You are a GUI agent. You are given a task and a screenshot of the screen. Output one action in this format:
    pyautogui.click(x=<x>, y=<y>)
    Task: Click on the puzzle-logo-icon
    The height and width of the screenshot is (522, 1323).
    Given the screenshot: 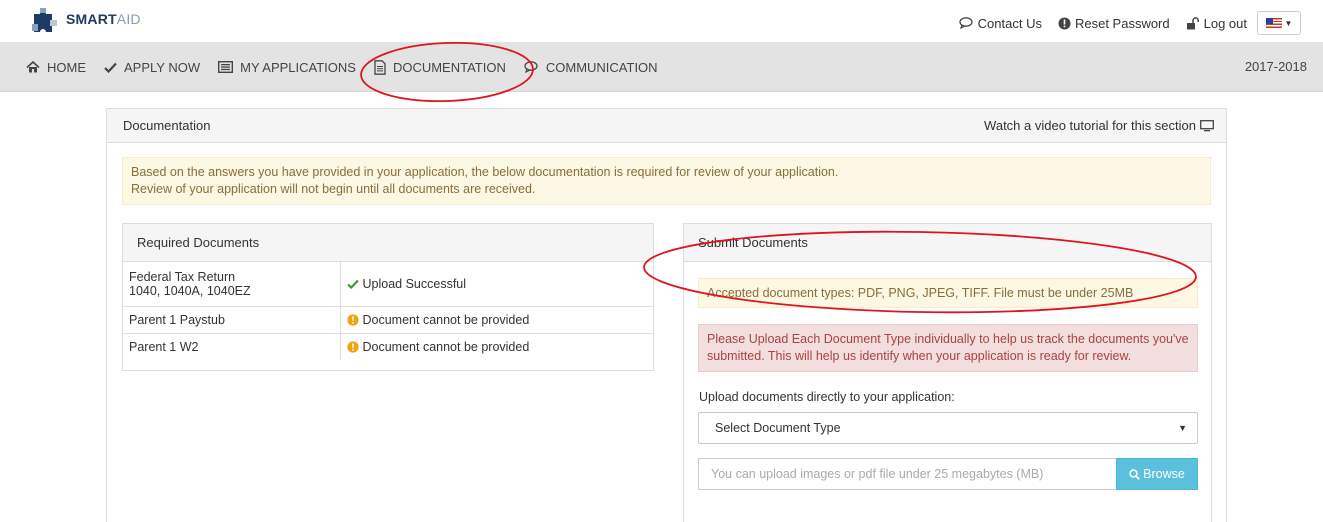 What is the action you would take?
    pyautogui.click(x=45, y=19)
    